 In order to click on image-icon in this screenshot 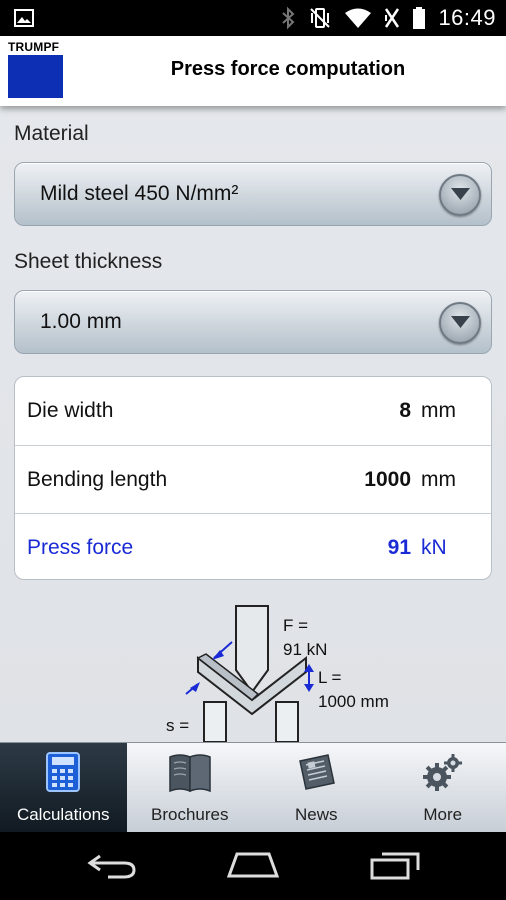, I will do `click(24, 18)`.